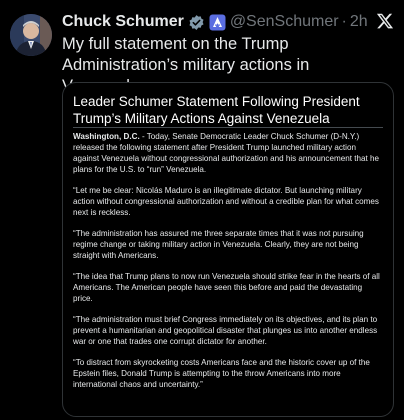  I want to click on post-time: 2h, so click(359, 22).